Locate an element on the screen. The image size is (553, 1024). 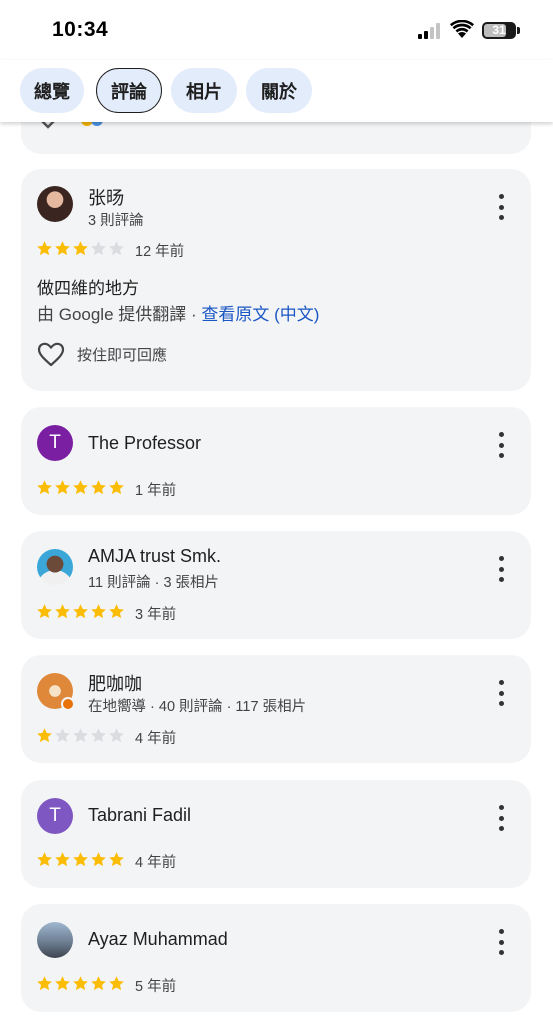
tab-overview: 總覽 is located at coordinates (52, 90).